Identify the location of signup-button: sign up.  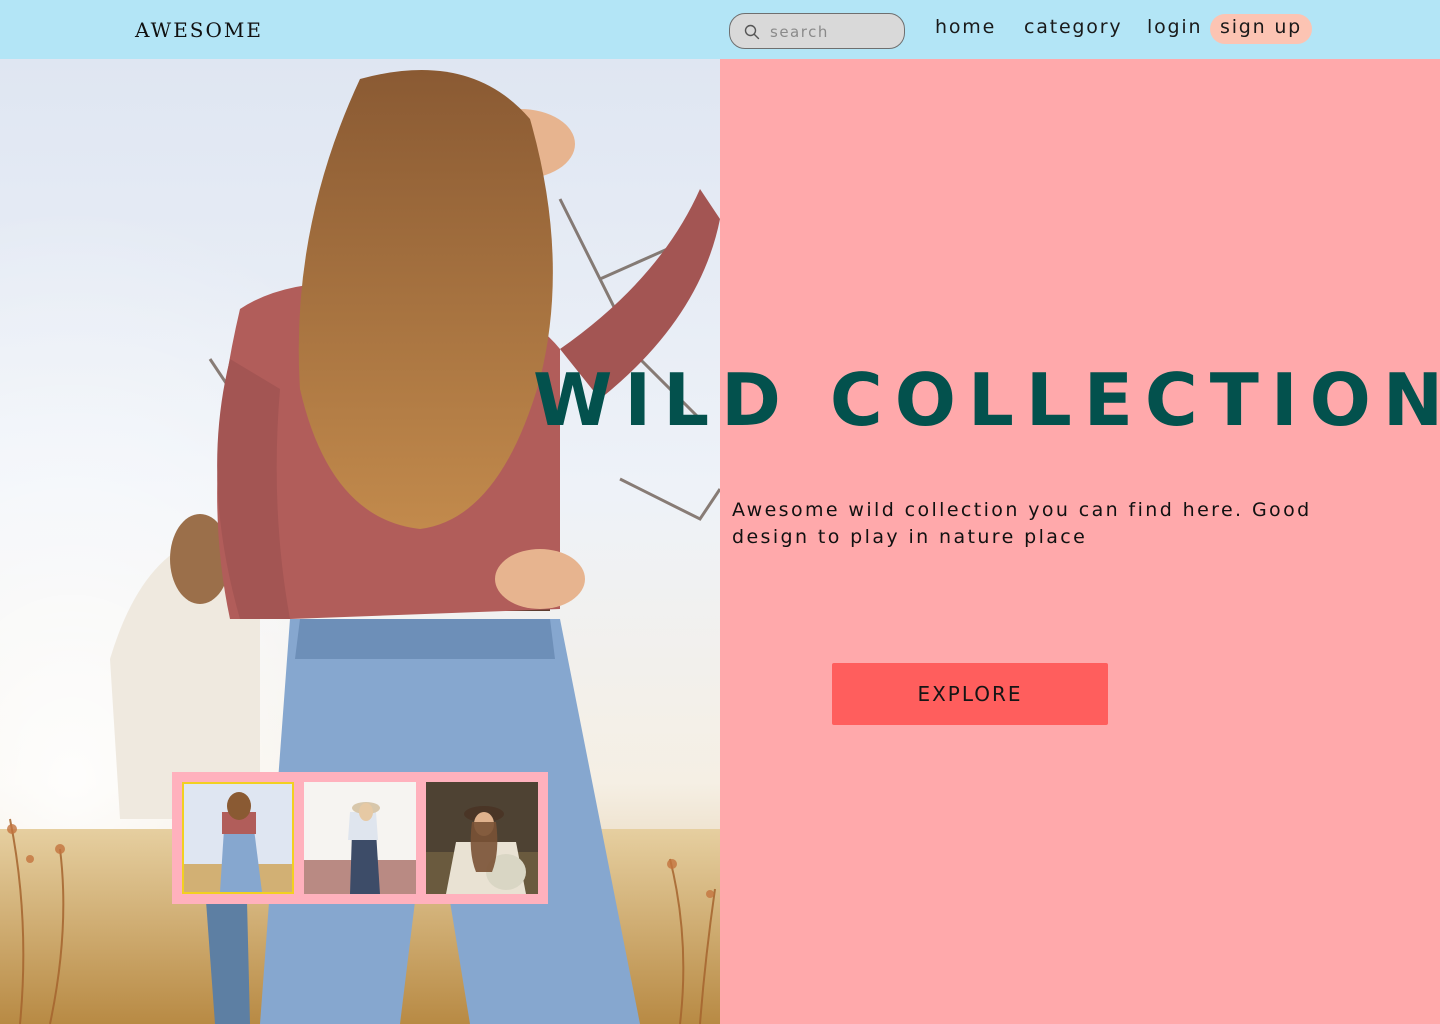
(1261, 29).